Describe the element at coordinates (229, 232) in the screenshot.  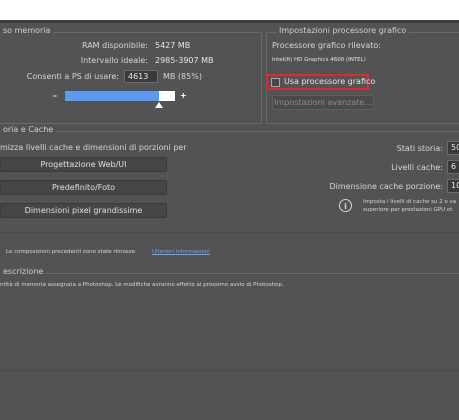
I see `notice-divider` at that location.